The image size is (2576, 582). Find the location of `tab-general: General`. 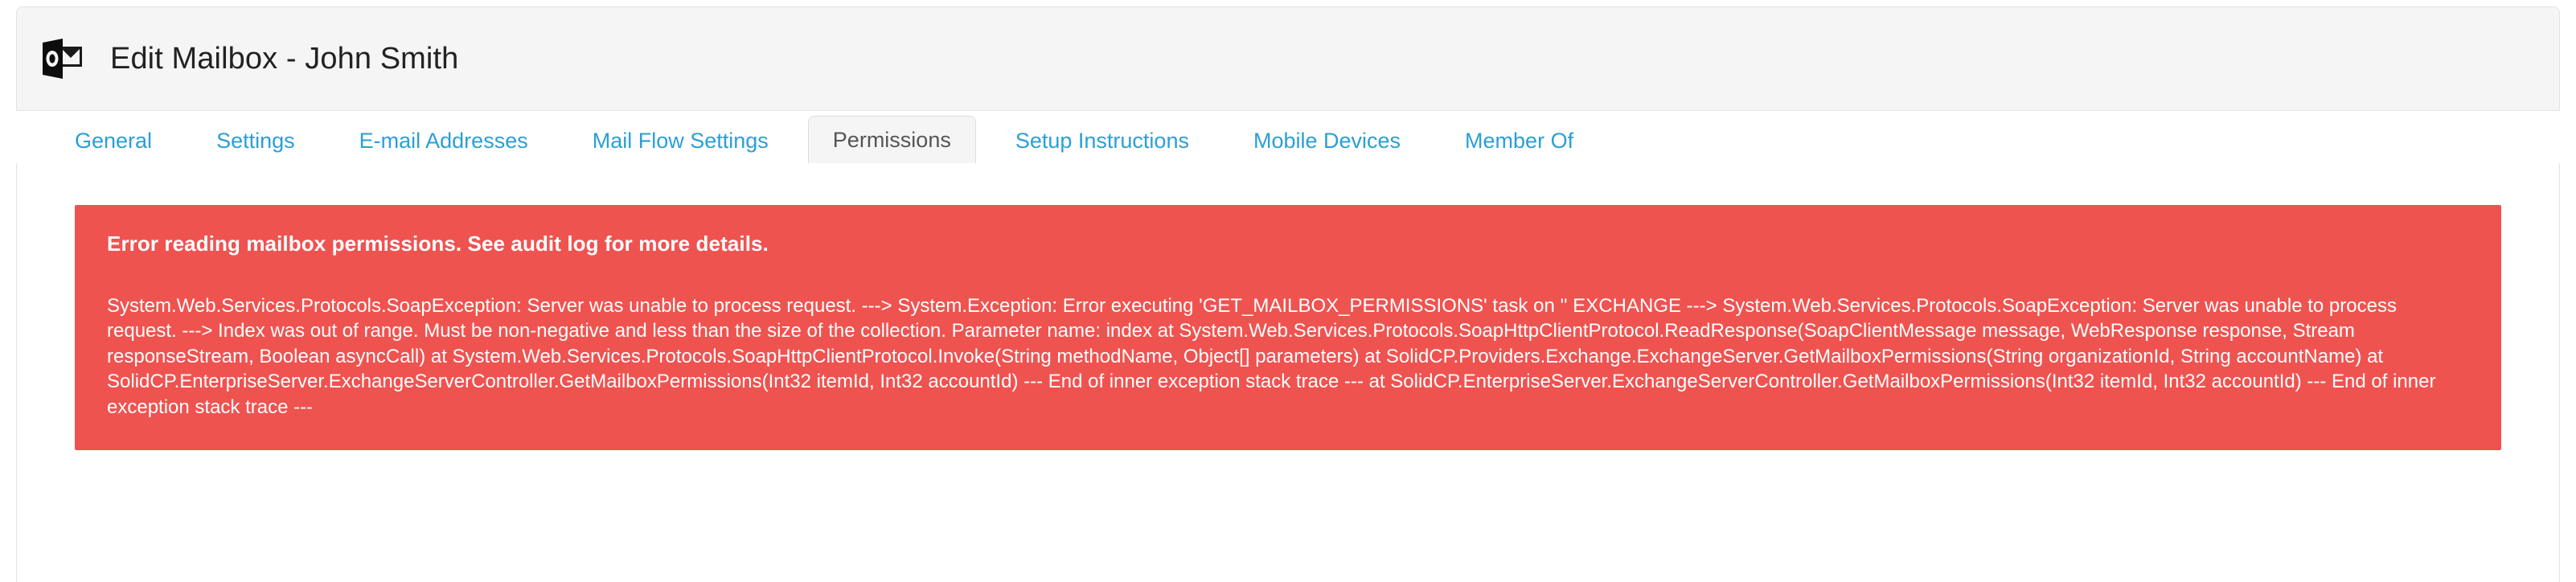

tab-general: General is located at coordinates (114, 140).